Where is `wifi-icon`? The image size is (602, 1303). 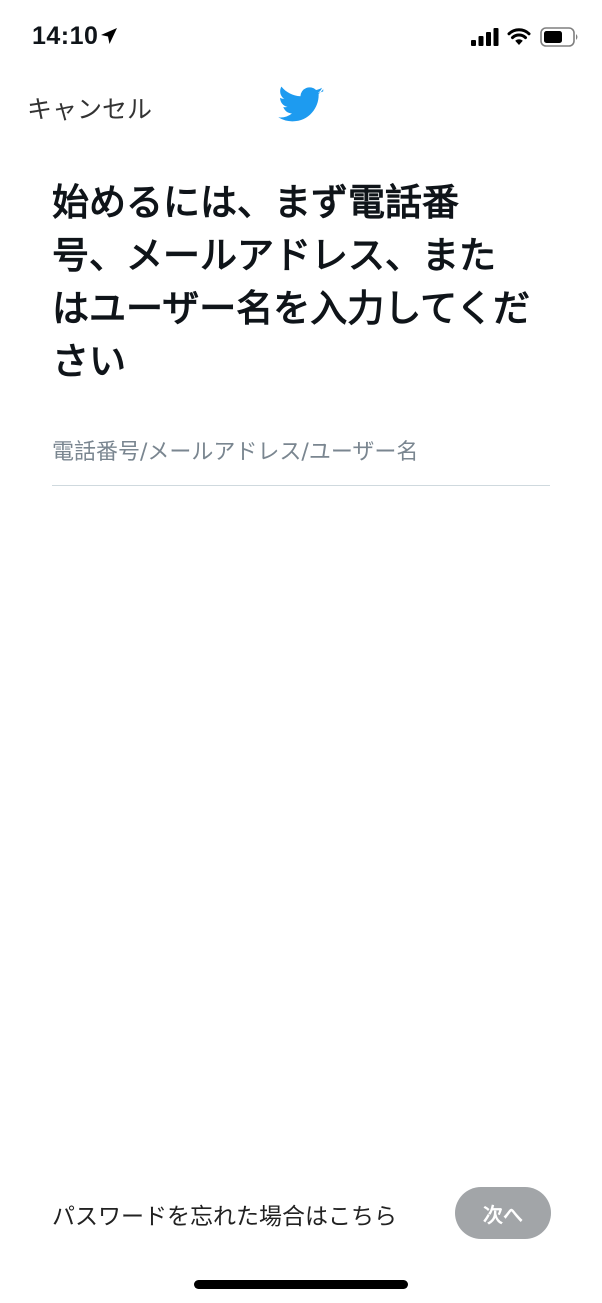 wifi-icon is located at coordinates (519, 36).